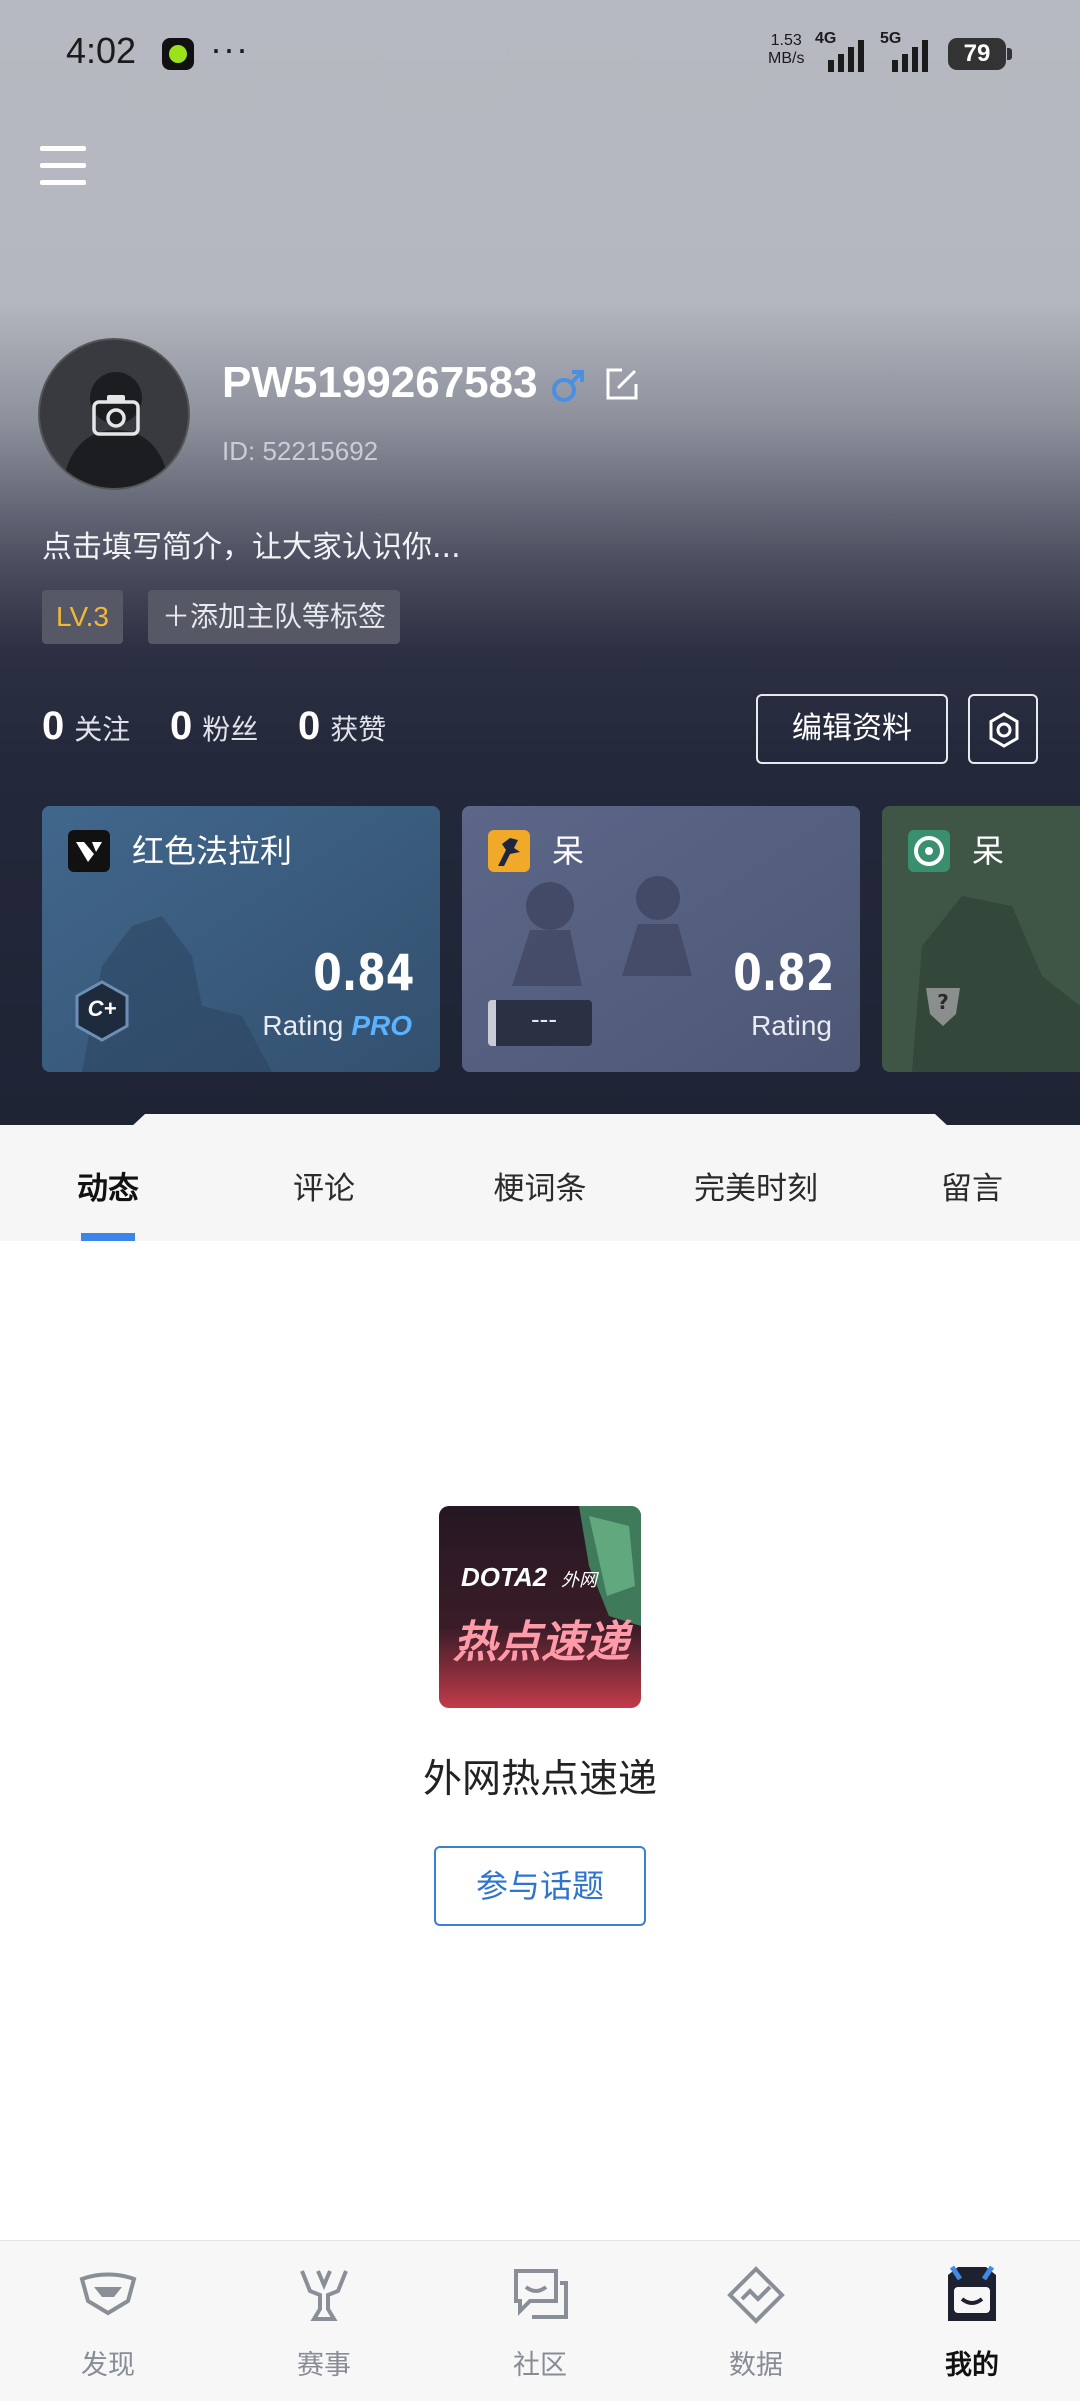 This screenshot has width=1080, height=2401. I want to click on community-icon, so click(541, 2294).